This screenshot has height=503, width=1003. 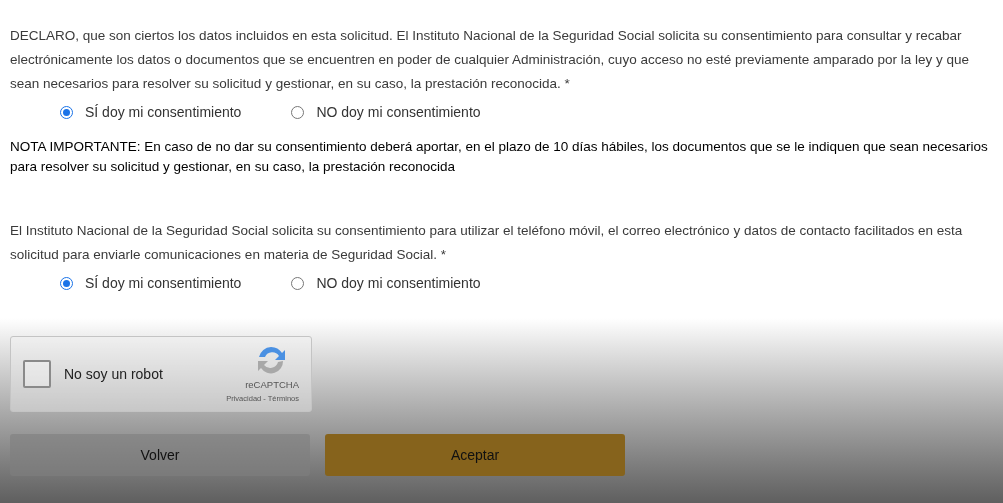 I want to click on consent-text: DECLARO, que son ciertos los datos incluidos en esta solicitud. El Instituto Nacional de la Seguridad Social solicita su consentimiento para consultar y recabar electrónicamente los datos o documentos que se encuentren en poder de cualquier Administración, cuyo acceso no esté previamente amparado por la ley y que sean necesarios para resolver su solicitud y gestionar, en su caso, la prestación reconocida. *, so click(x=490, y=60).